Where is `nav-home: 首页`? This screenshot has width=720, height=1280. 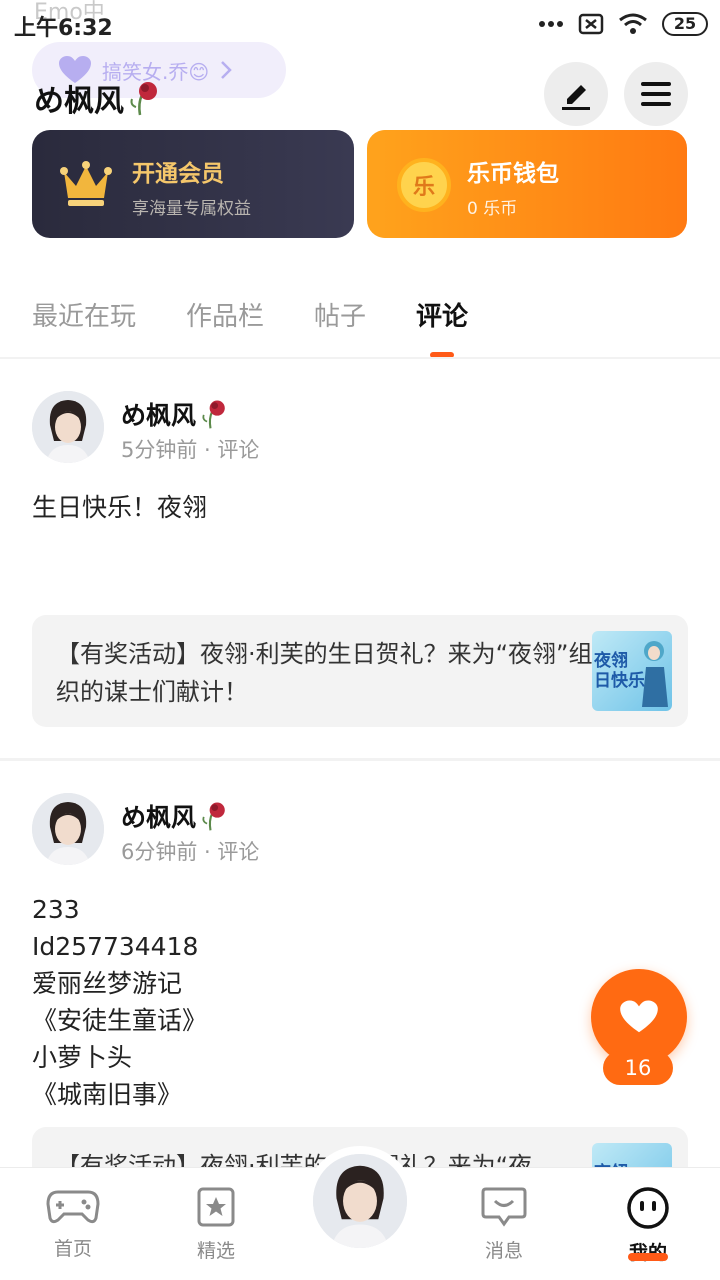
nav-home: 首页 is located at coordinates (73, 1223).